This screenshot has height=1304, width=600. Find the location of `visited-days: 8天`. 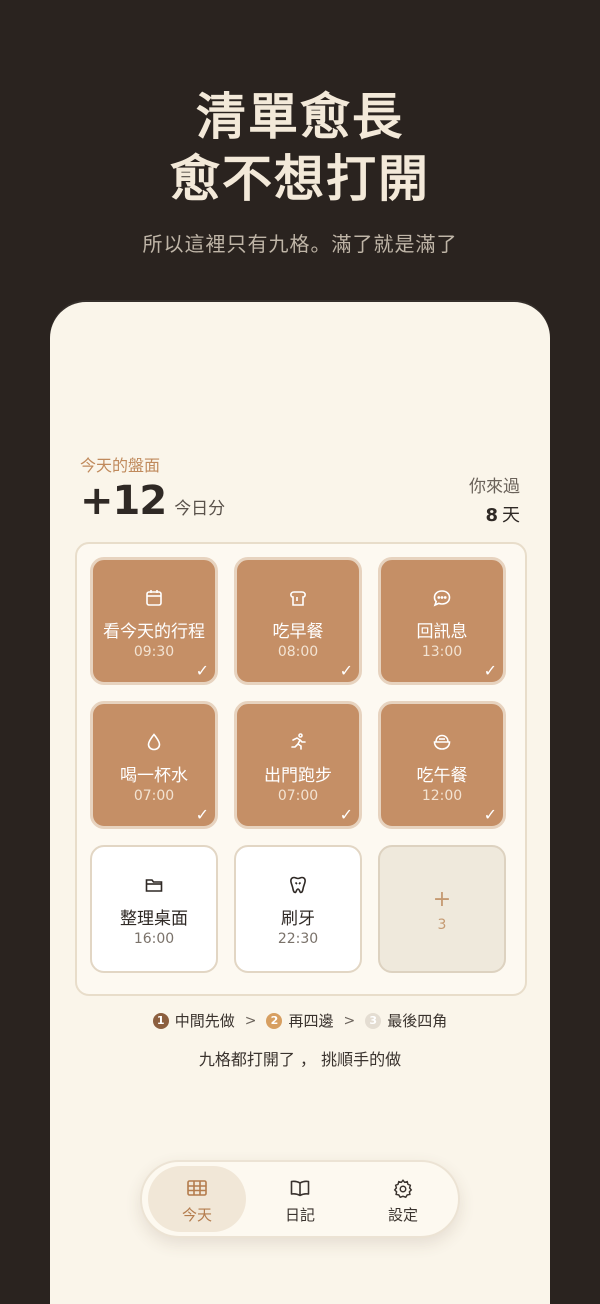

visited-days: 8天 is located at coordinates (494, 514).